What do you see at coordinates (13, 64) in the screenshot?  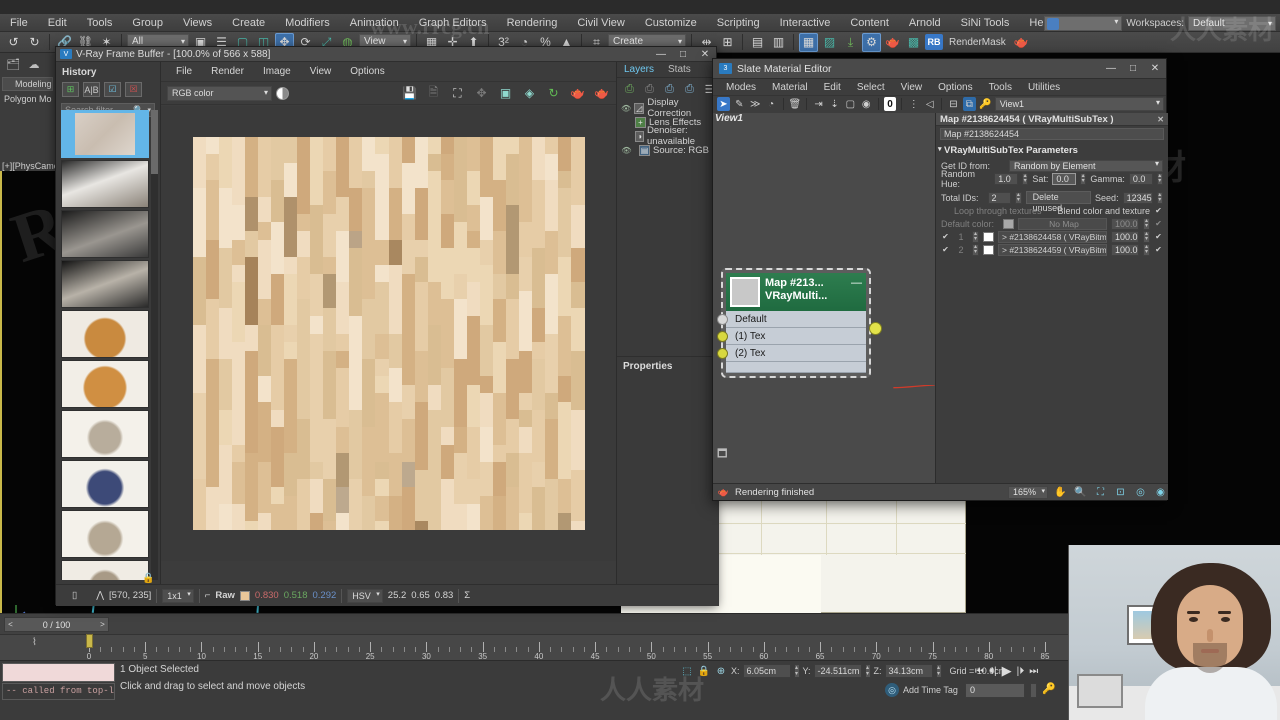 I see `create-panel-icon: 🗂` at bounding box center [13, 64].